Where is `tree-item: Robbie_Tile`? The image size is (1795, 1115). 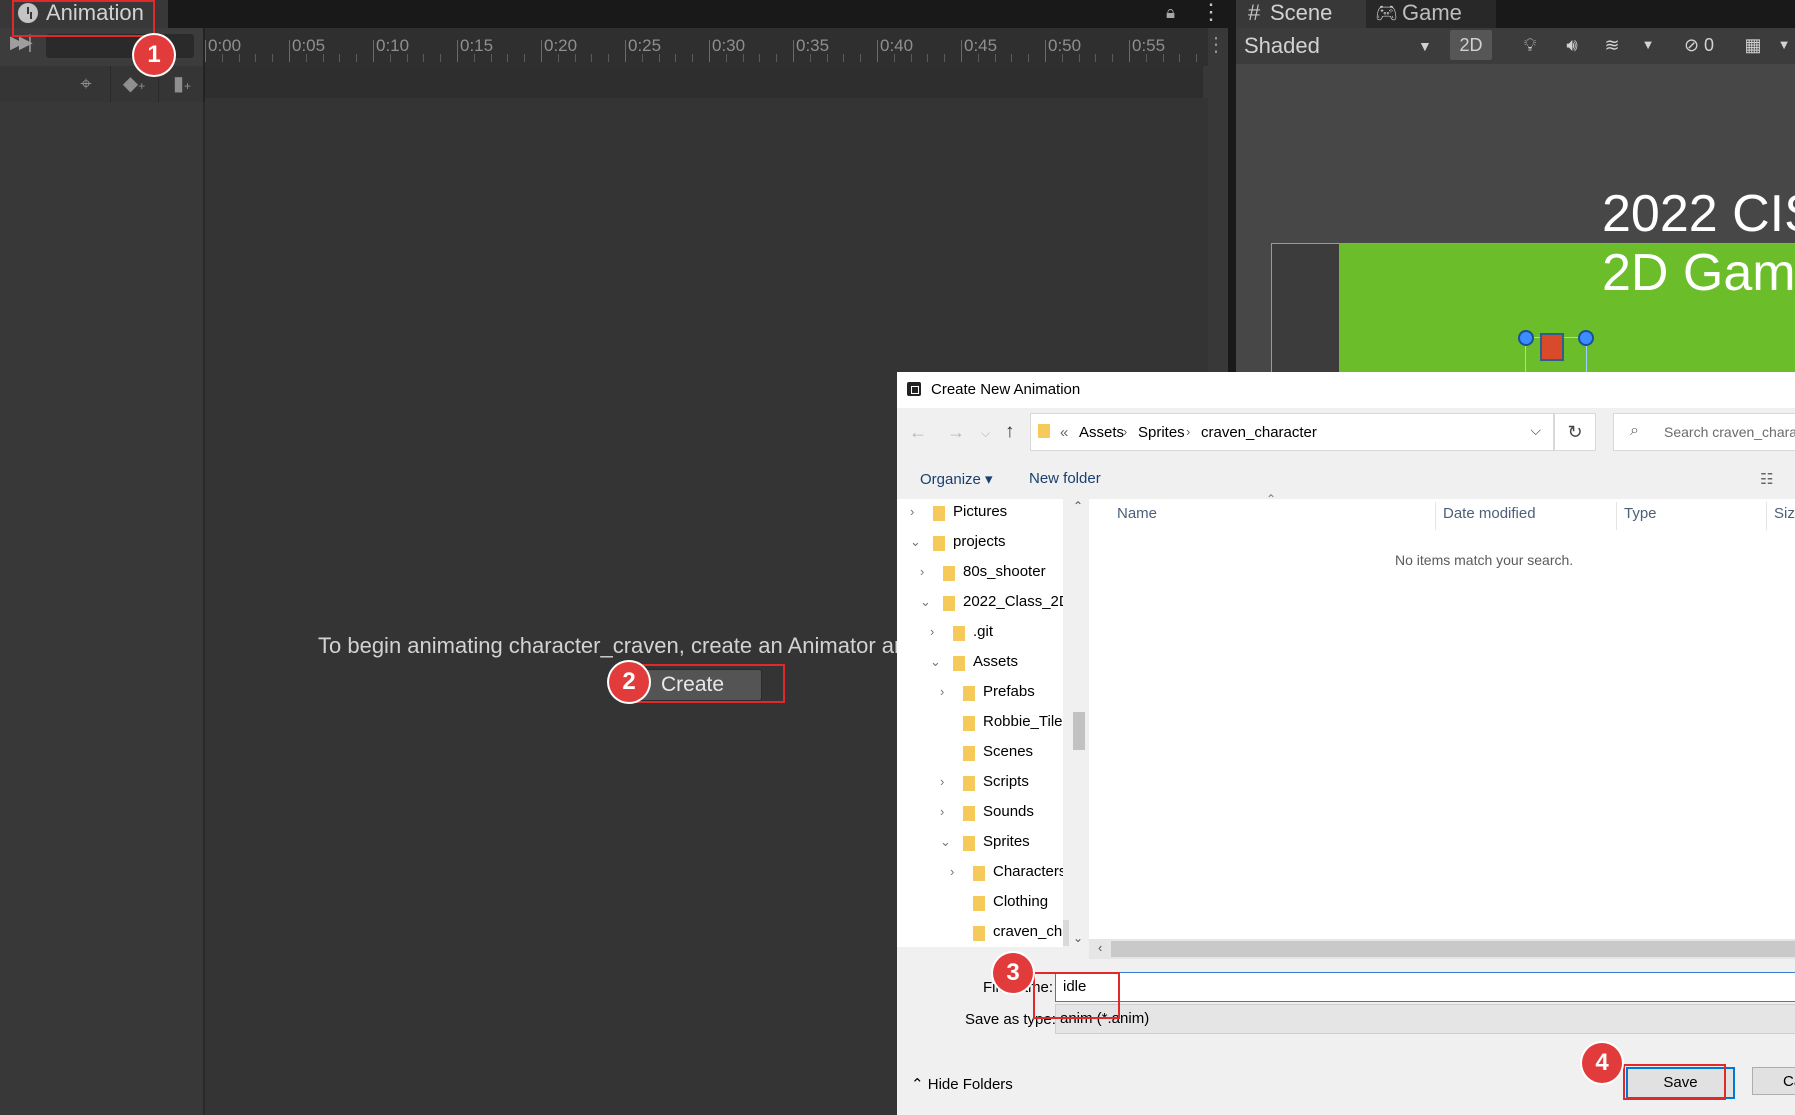 tree-item: Robbie_Tile is located at coordinates (980, 722).